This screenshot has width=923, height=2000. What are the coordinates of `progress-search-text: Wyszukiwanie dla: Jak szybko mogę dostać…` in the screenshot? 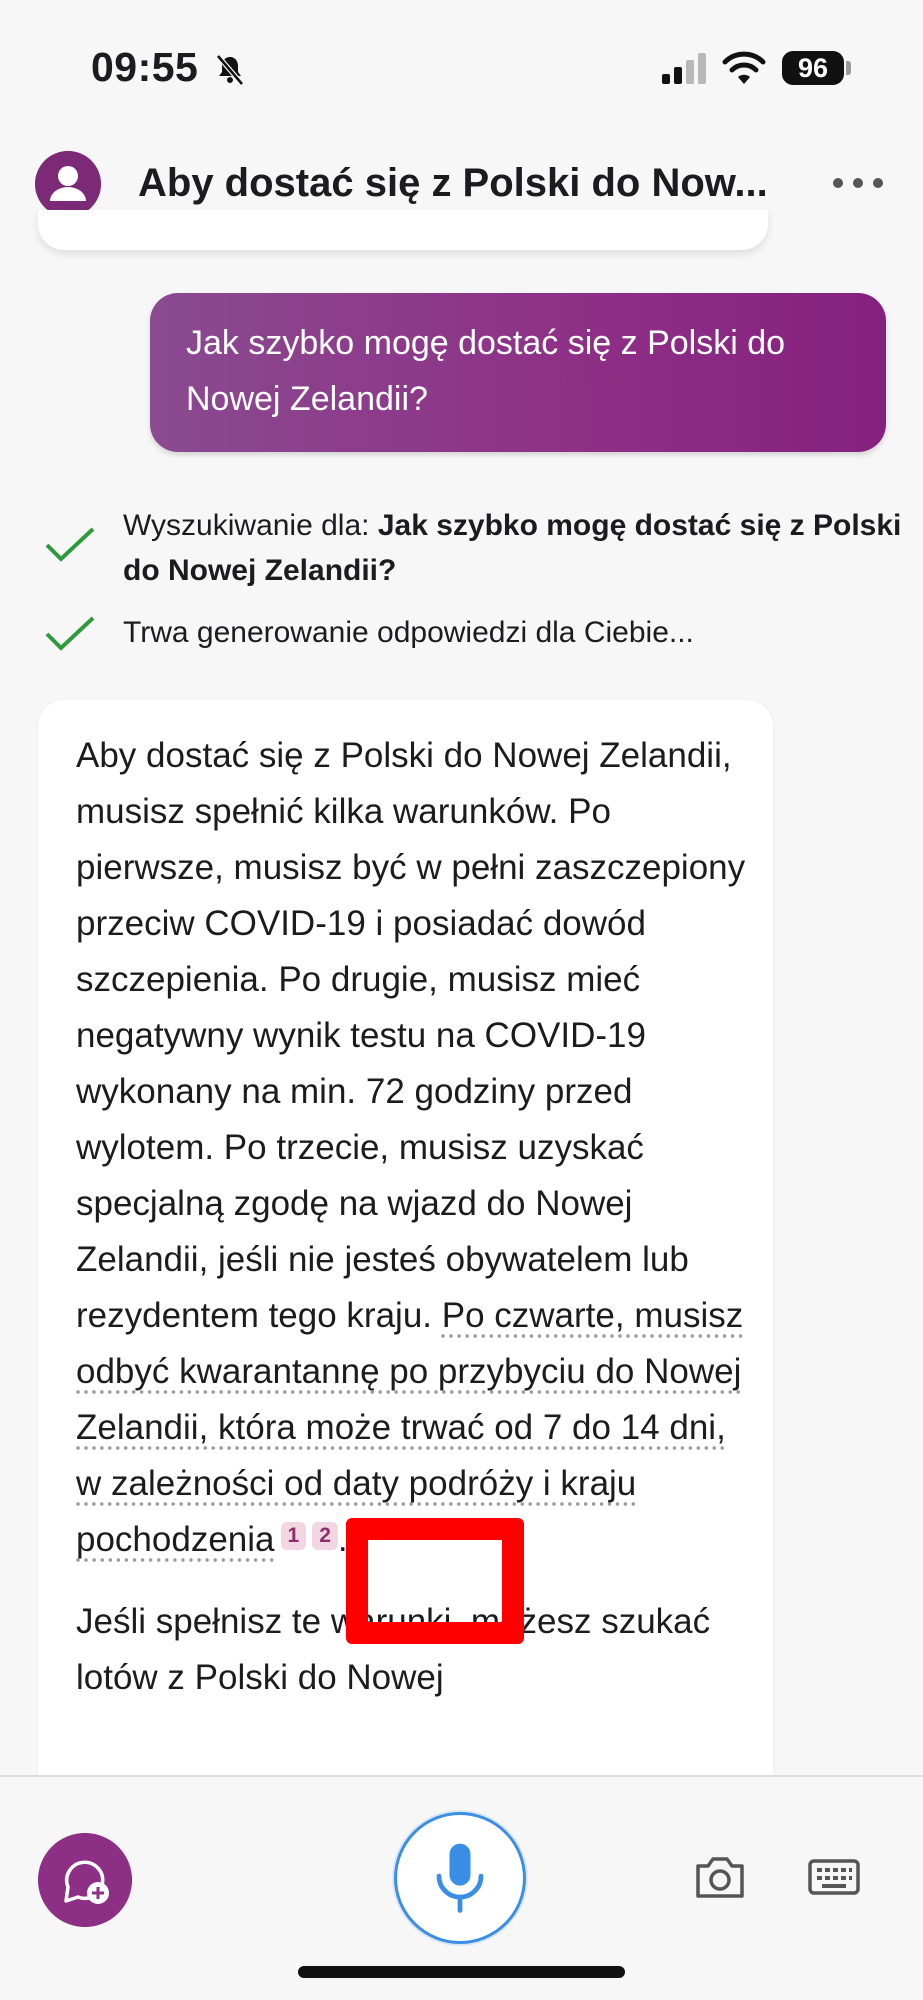 It's located at (523, 548).